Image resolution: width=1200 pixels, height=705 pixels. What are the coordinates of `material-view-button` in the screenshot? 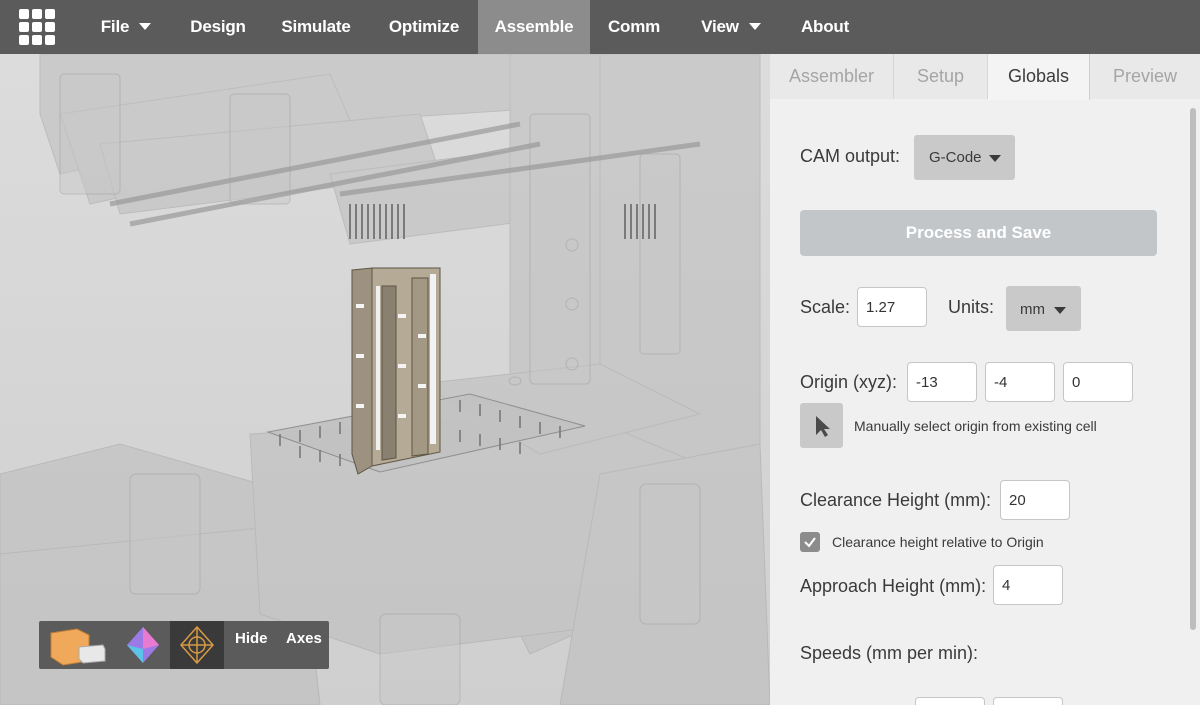 It's located at (144, 645).